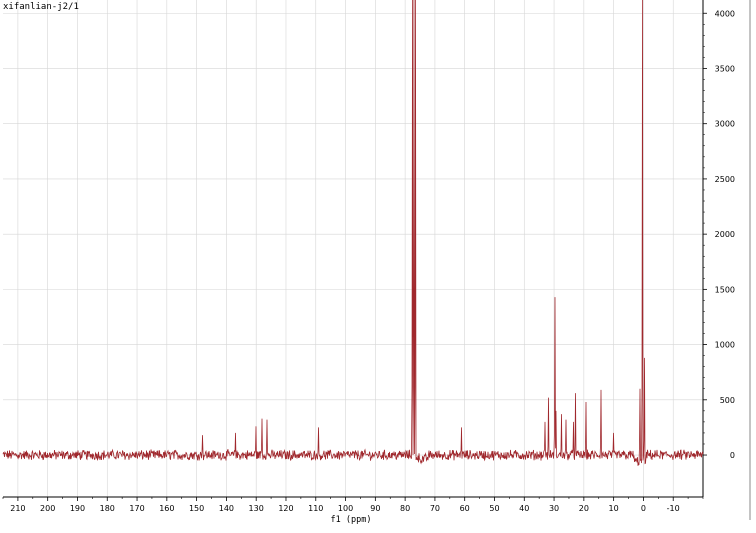 The image size is (756, 533). I want to click on x-tick-label: 110, so click(315, 508).